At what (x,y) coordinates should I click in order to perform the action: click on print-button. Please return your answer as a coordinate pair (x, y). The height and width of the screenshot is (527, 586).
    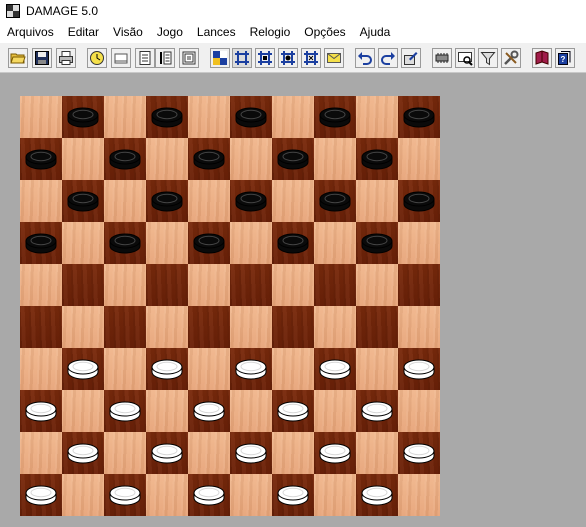
    Looking at the image, I should click on (66, 58).